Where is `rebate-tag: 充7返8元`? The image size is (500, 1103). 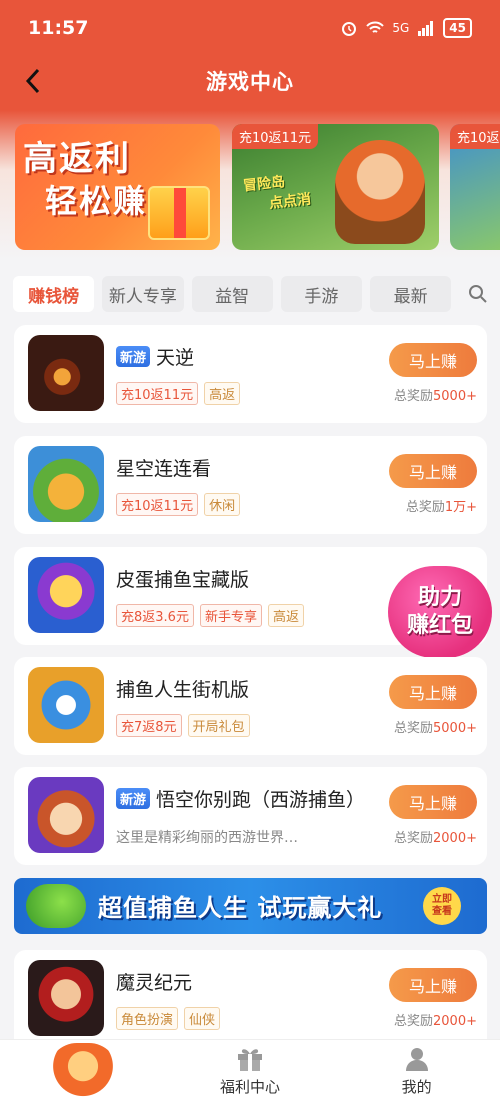 rebate-tag: 充7返8元 is located at coordinates (149, 725).